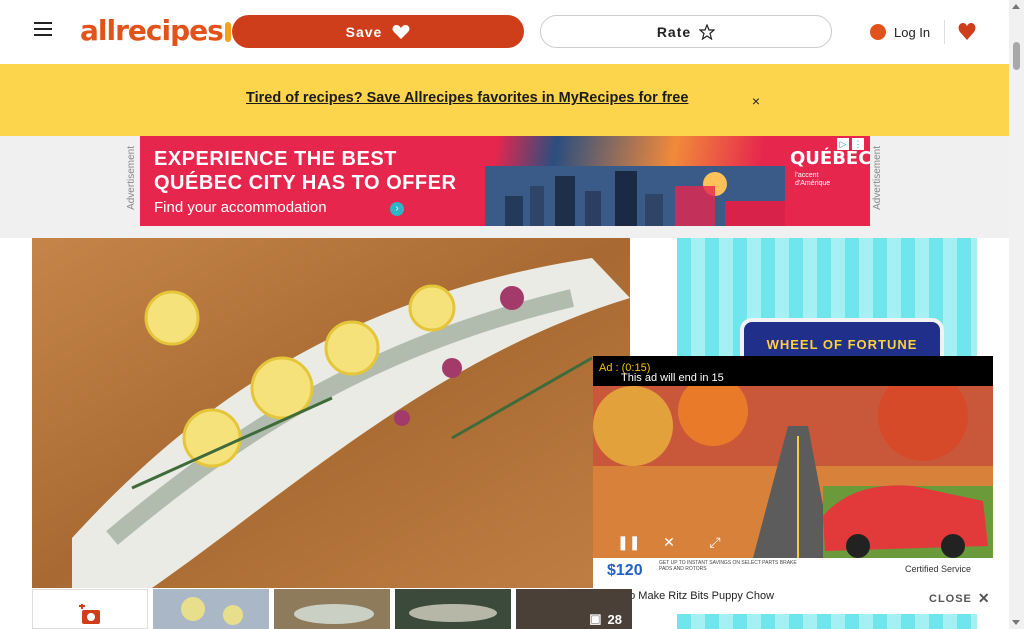 This screenshot has width=1024, height=629. I want to click on photo-count: ▣ 28, so click(605, 619).